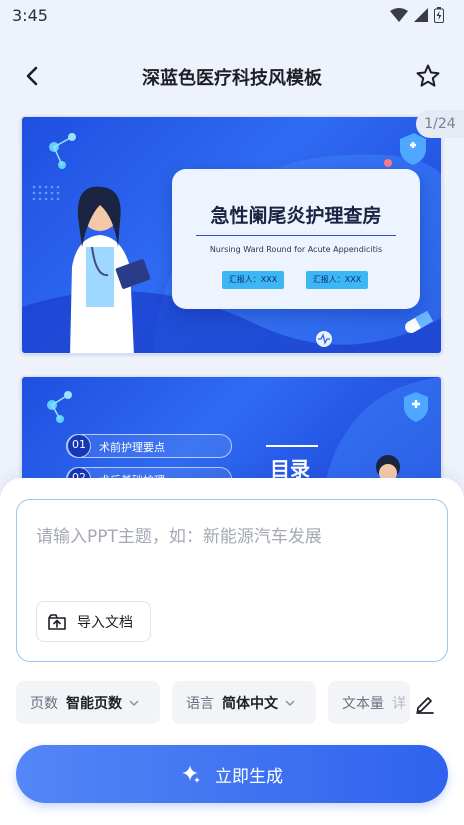  Describe the element at coordinates (399, 15) in the screenshot. I see `wifi-icon` at that location.